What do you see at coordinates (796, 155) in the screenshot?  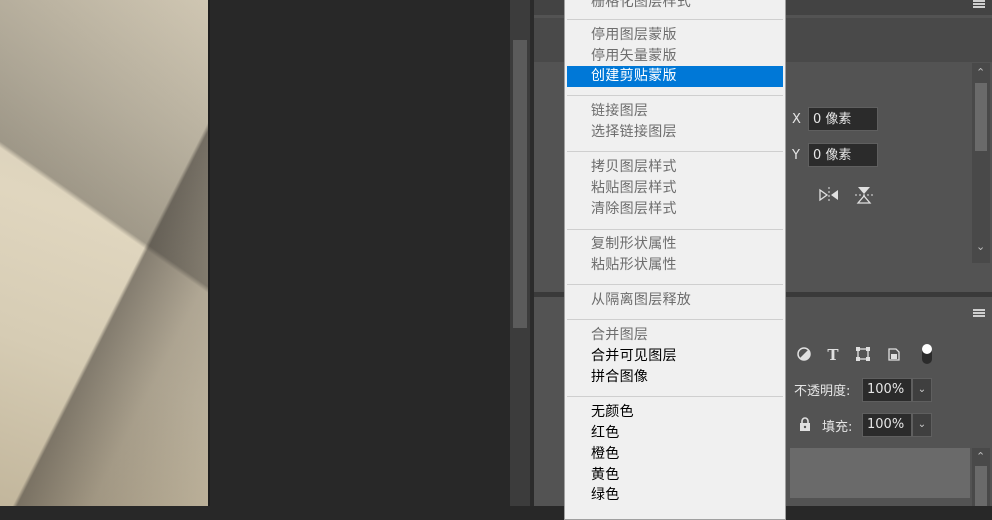 I see `y-label: Y` at bounding box center [796, 155].